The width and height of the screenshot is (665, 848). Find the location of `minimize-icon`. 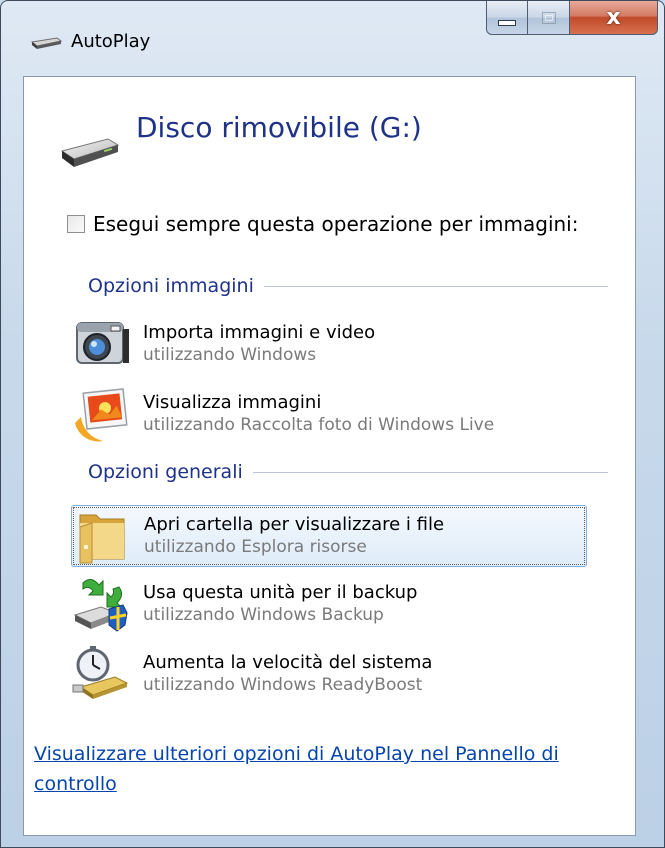

minimize-icon is located at coordinates (507, 22).